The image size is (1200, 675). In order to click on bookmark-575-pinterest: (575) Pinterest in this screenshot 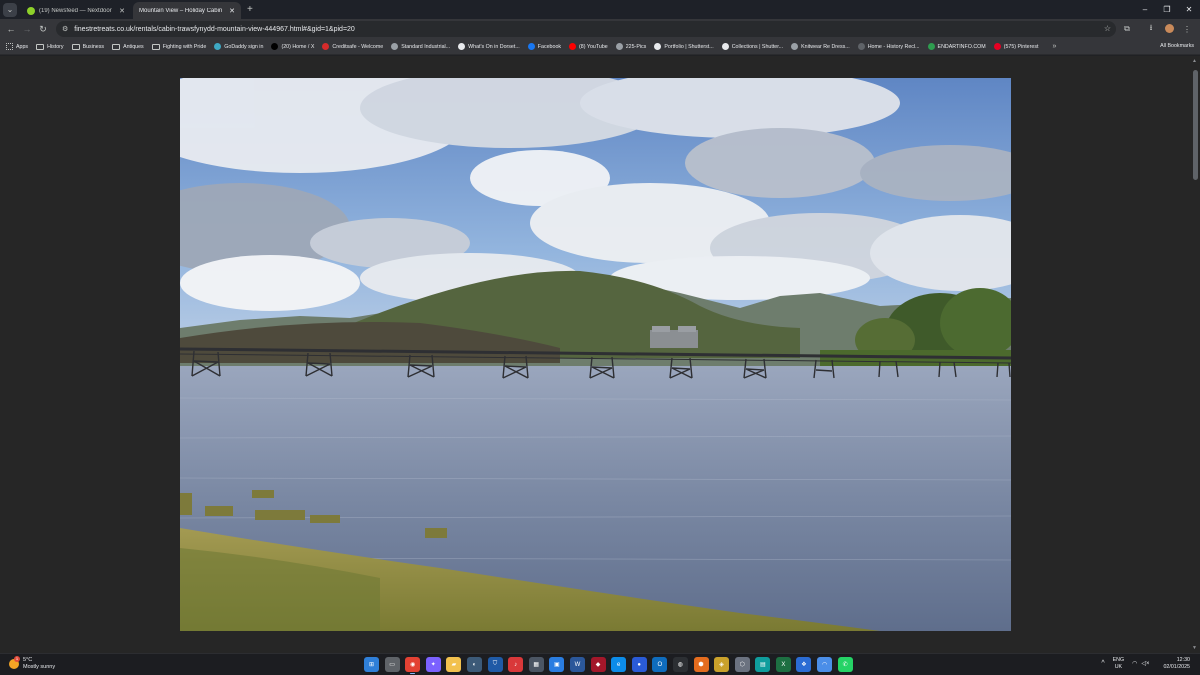, I will do `click(1016, 46)`.